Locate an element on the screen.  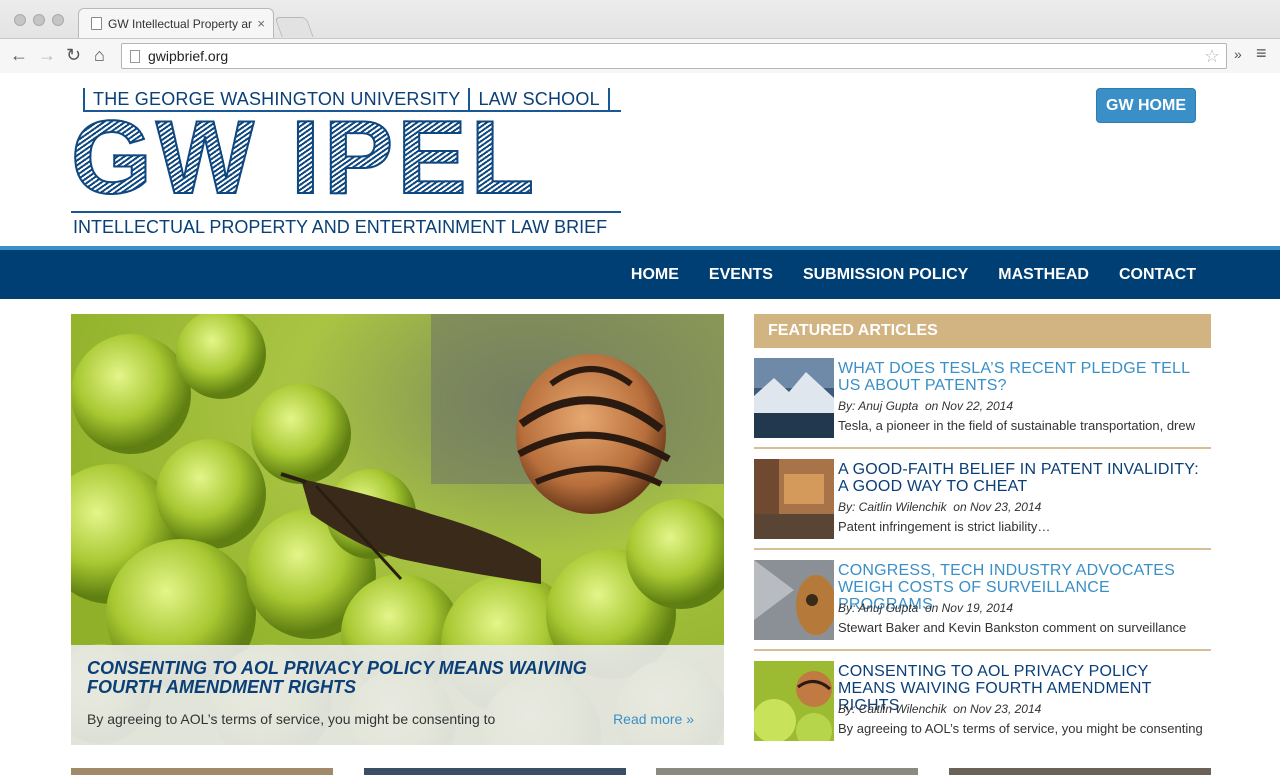
window-controls is located at coordinates (39, 20).